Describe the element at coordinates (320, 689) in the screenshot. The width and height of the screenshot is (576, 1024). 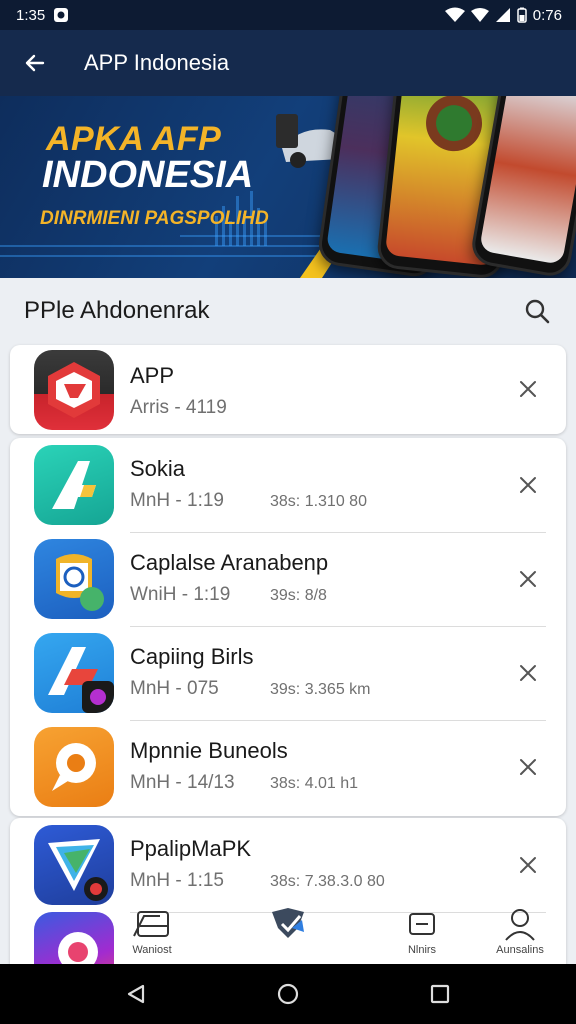
I see `app-size: 39s: 3.365 km` at that location.